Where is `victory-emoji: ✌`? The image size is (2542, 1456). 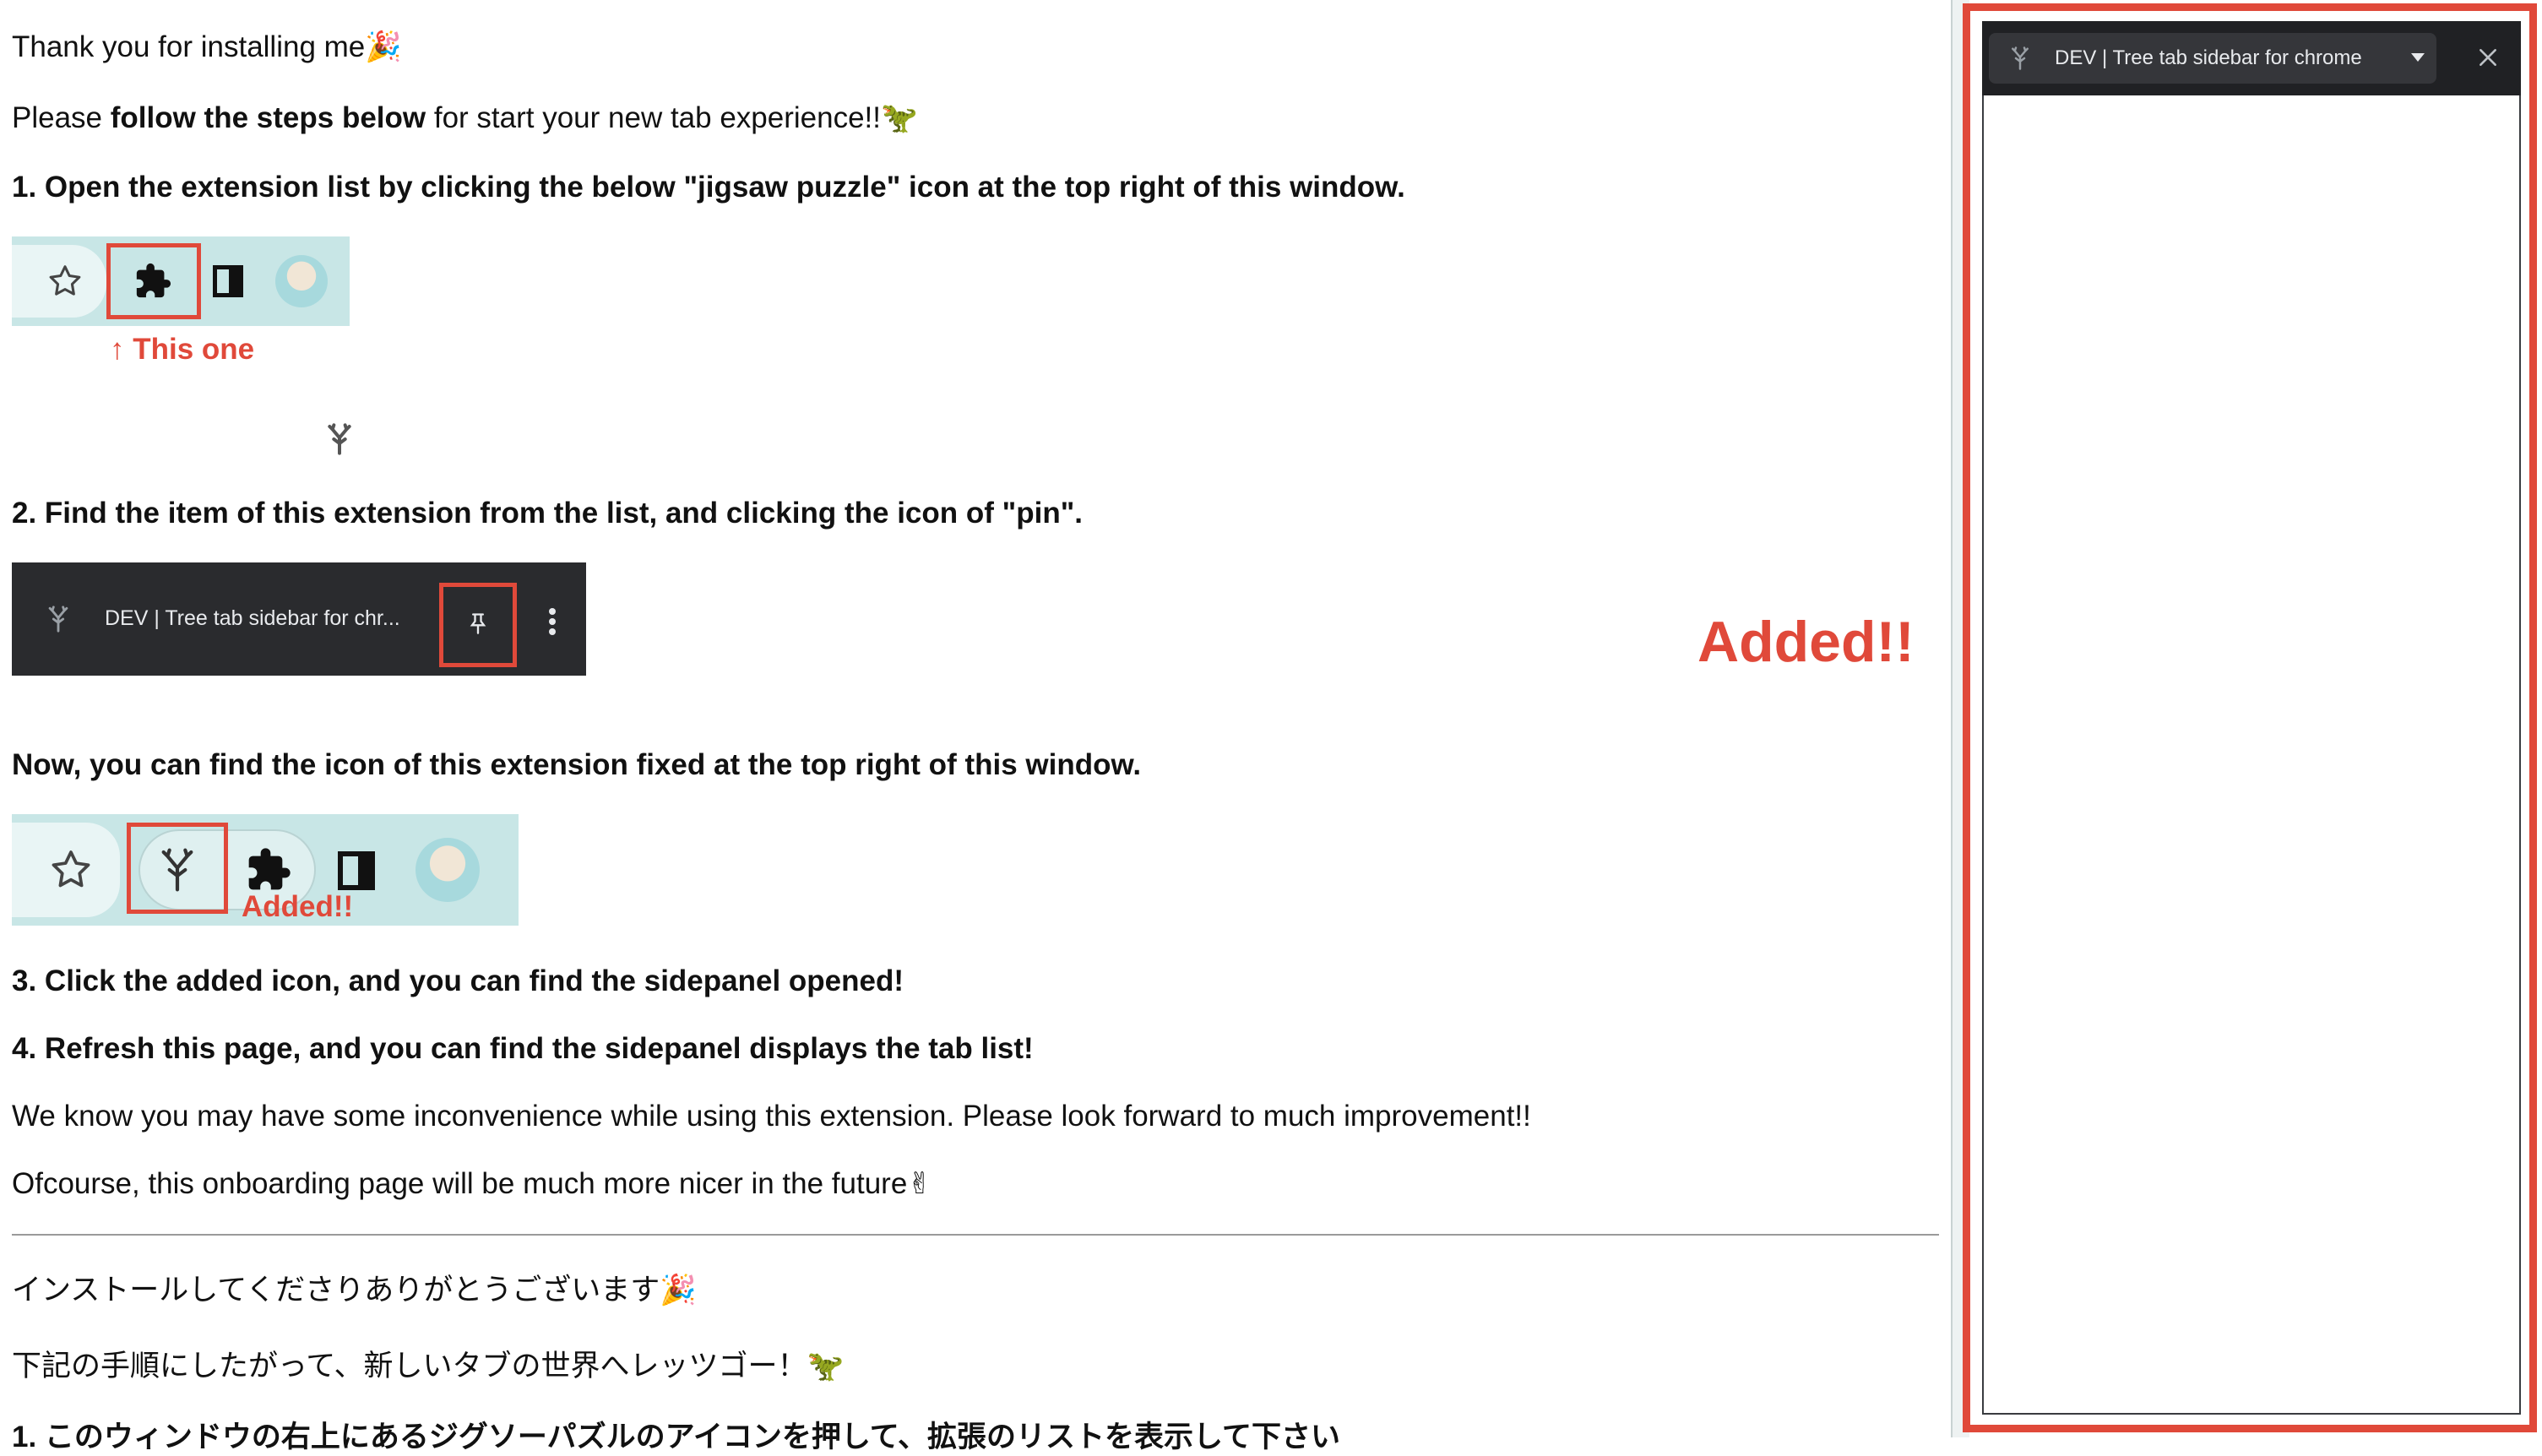 victory-emoji: ✌ is located at coordinates (919, 1184).